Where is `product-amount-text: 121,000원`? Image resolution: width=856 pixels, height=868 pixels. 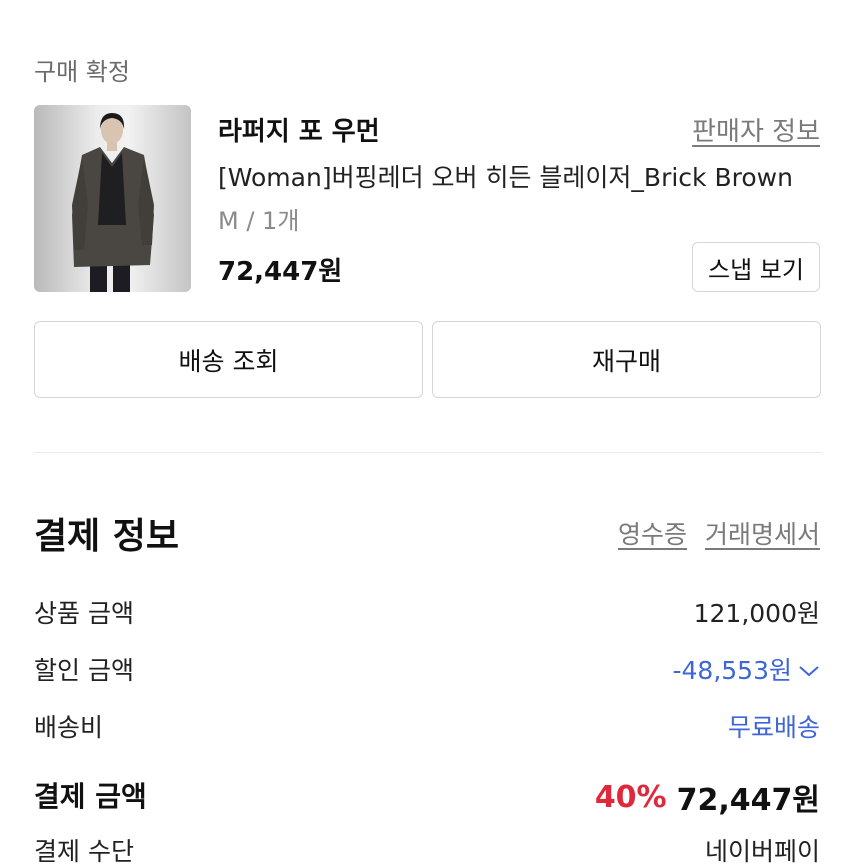 product-amount-text: 121,000원 is located at coordinates (756, 613).